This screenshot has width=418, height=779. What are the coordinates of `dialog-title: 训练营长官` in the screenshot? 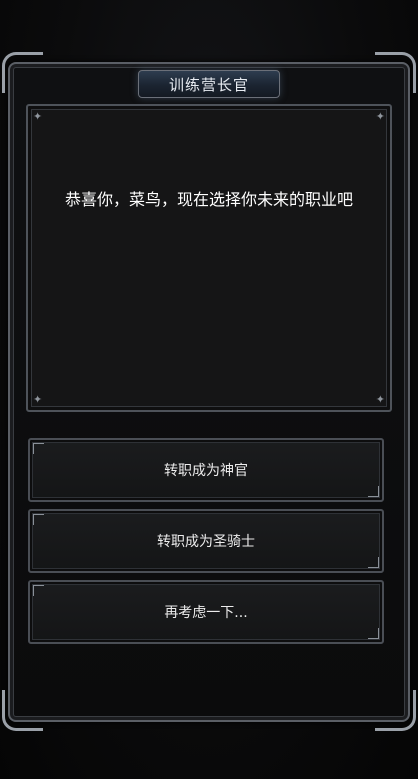 It's located at (208, 84).